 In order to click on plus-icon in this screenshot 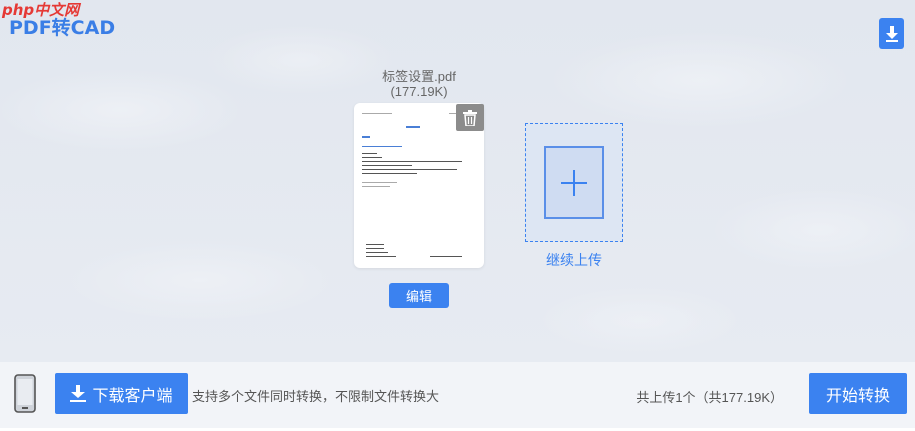, I will do `click(574, 182)`.